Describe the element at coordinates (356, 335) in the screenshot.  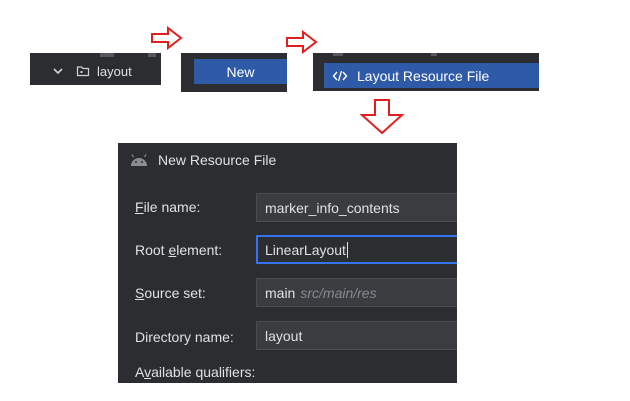
I see `directory-name-field: layout` at that location.